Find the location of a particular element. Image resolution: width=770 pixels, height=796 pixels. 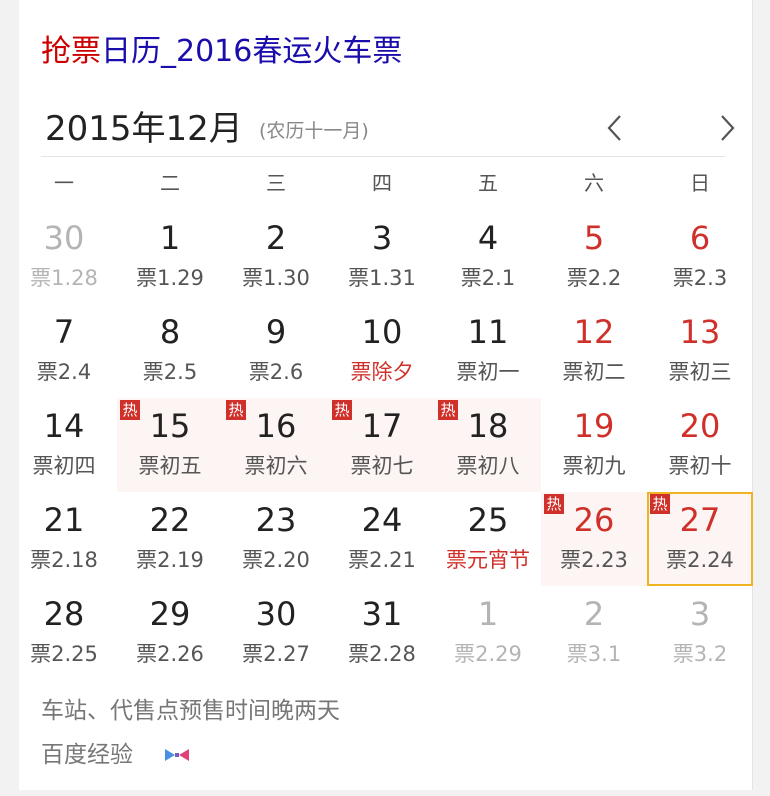

weekday-label: 四 is located at coordinates (382, 183).